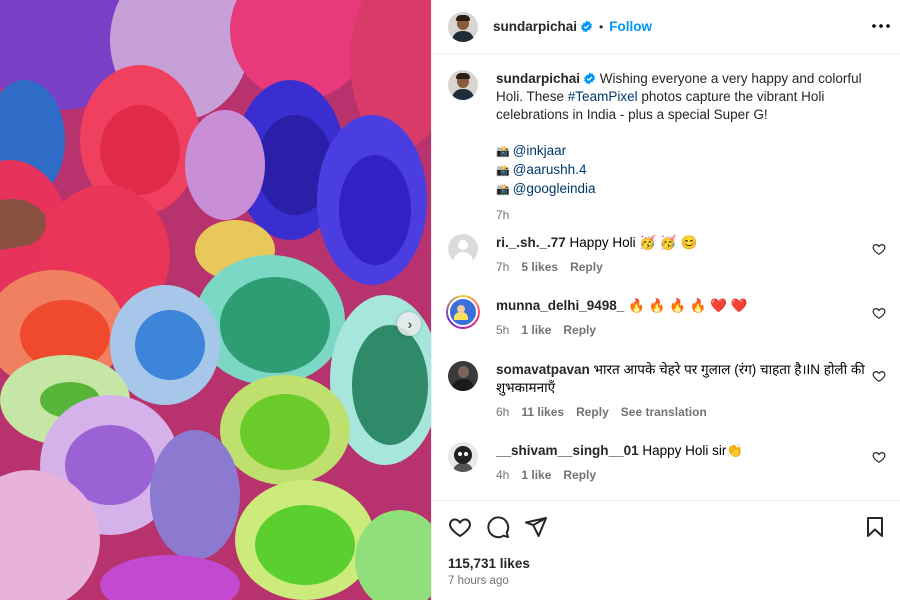 This screenshot has width=900, height=600. What do you see at coordinates (539, 267) in the screenshot?
I see `comment-likes: 5 likes` at bounding box center [539, 267].